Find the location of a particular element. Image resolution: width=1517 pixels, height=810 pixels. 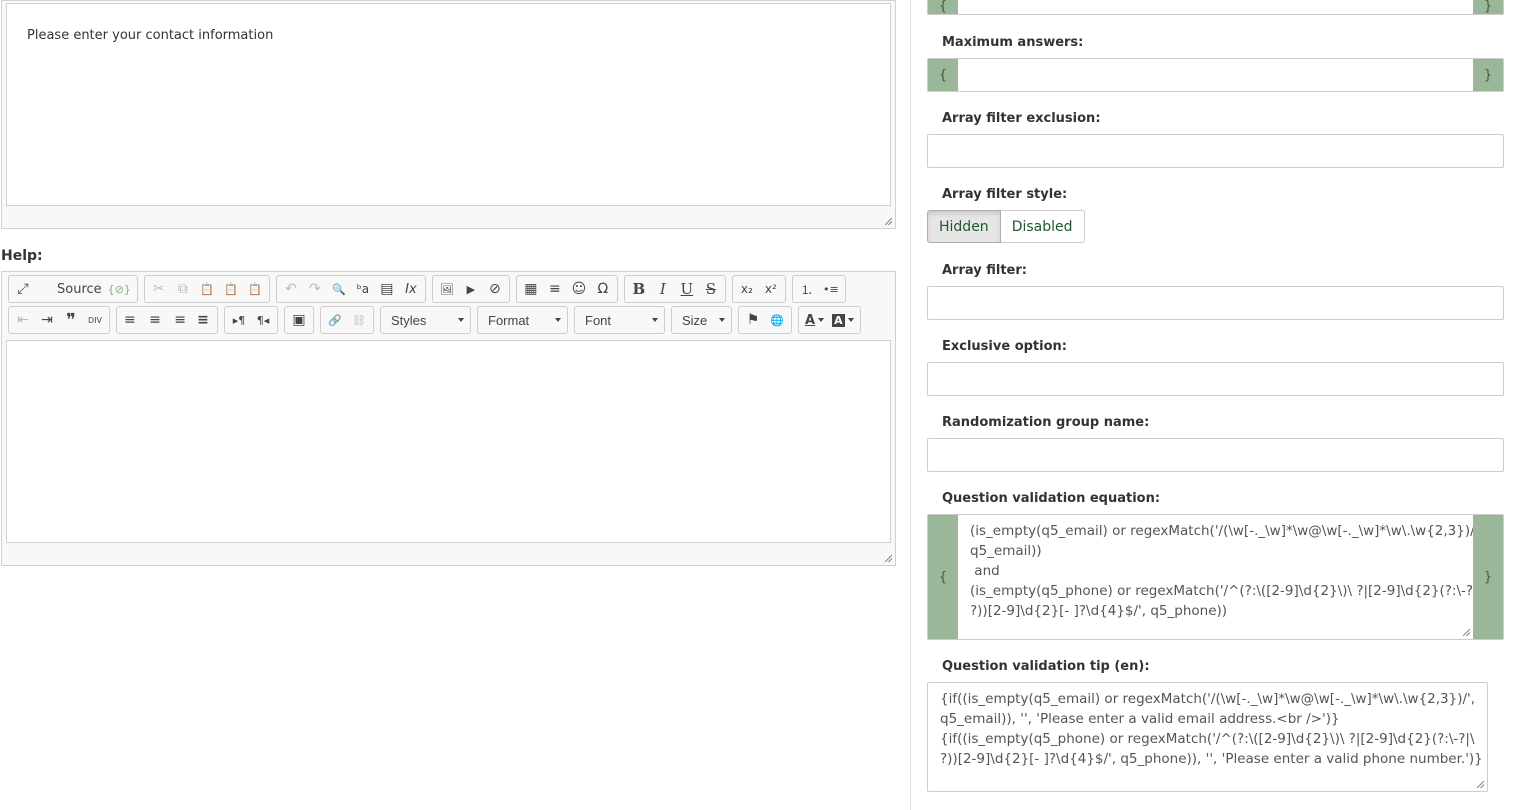

italic-icon: I is located at coordinates (663, 289).